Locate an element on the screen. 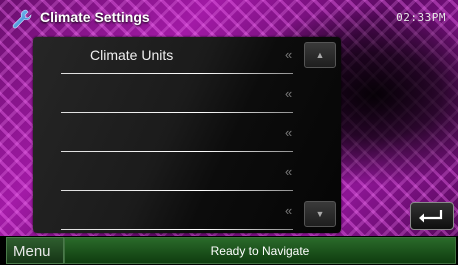  page-title: Climate Settings is located at coordinates (95, 17).